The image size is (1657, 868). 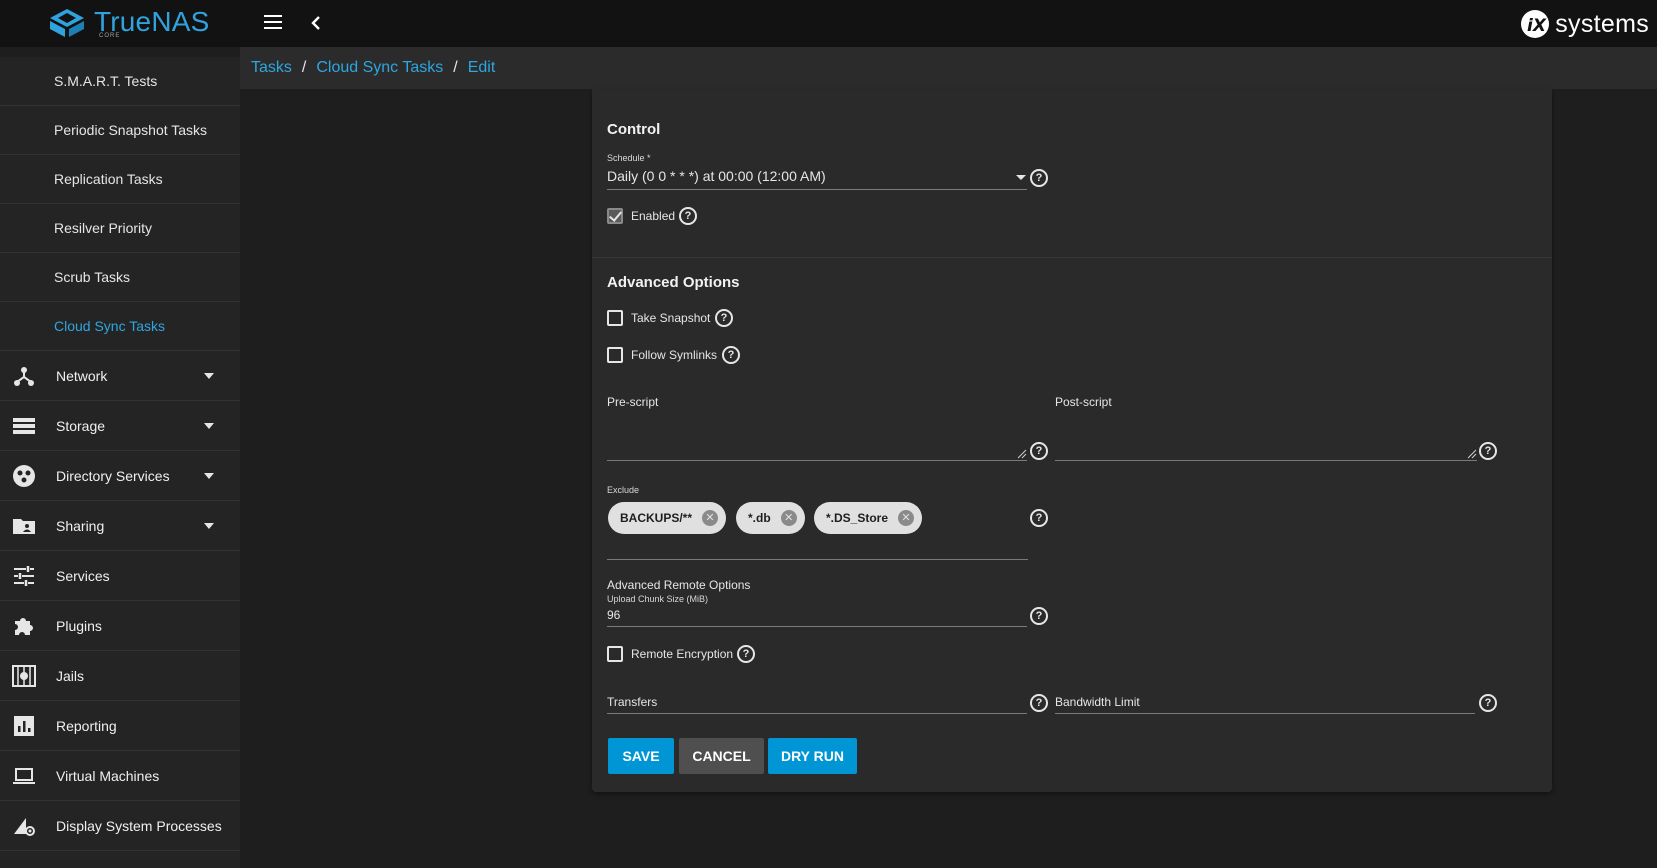 I want to click on sidebar-item-reporting: Reporting, so click(x=120, y=726).